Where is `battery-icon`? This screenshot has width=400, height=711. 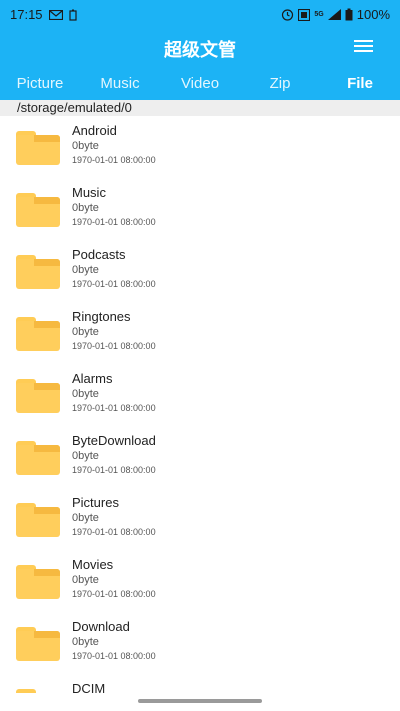 battery-icon is located at coordinates (349, 14).